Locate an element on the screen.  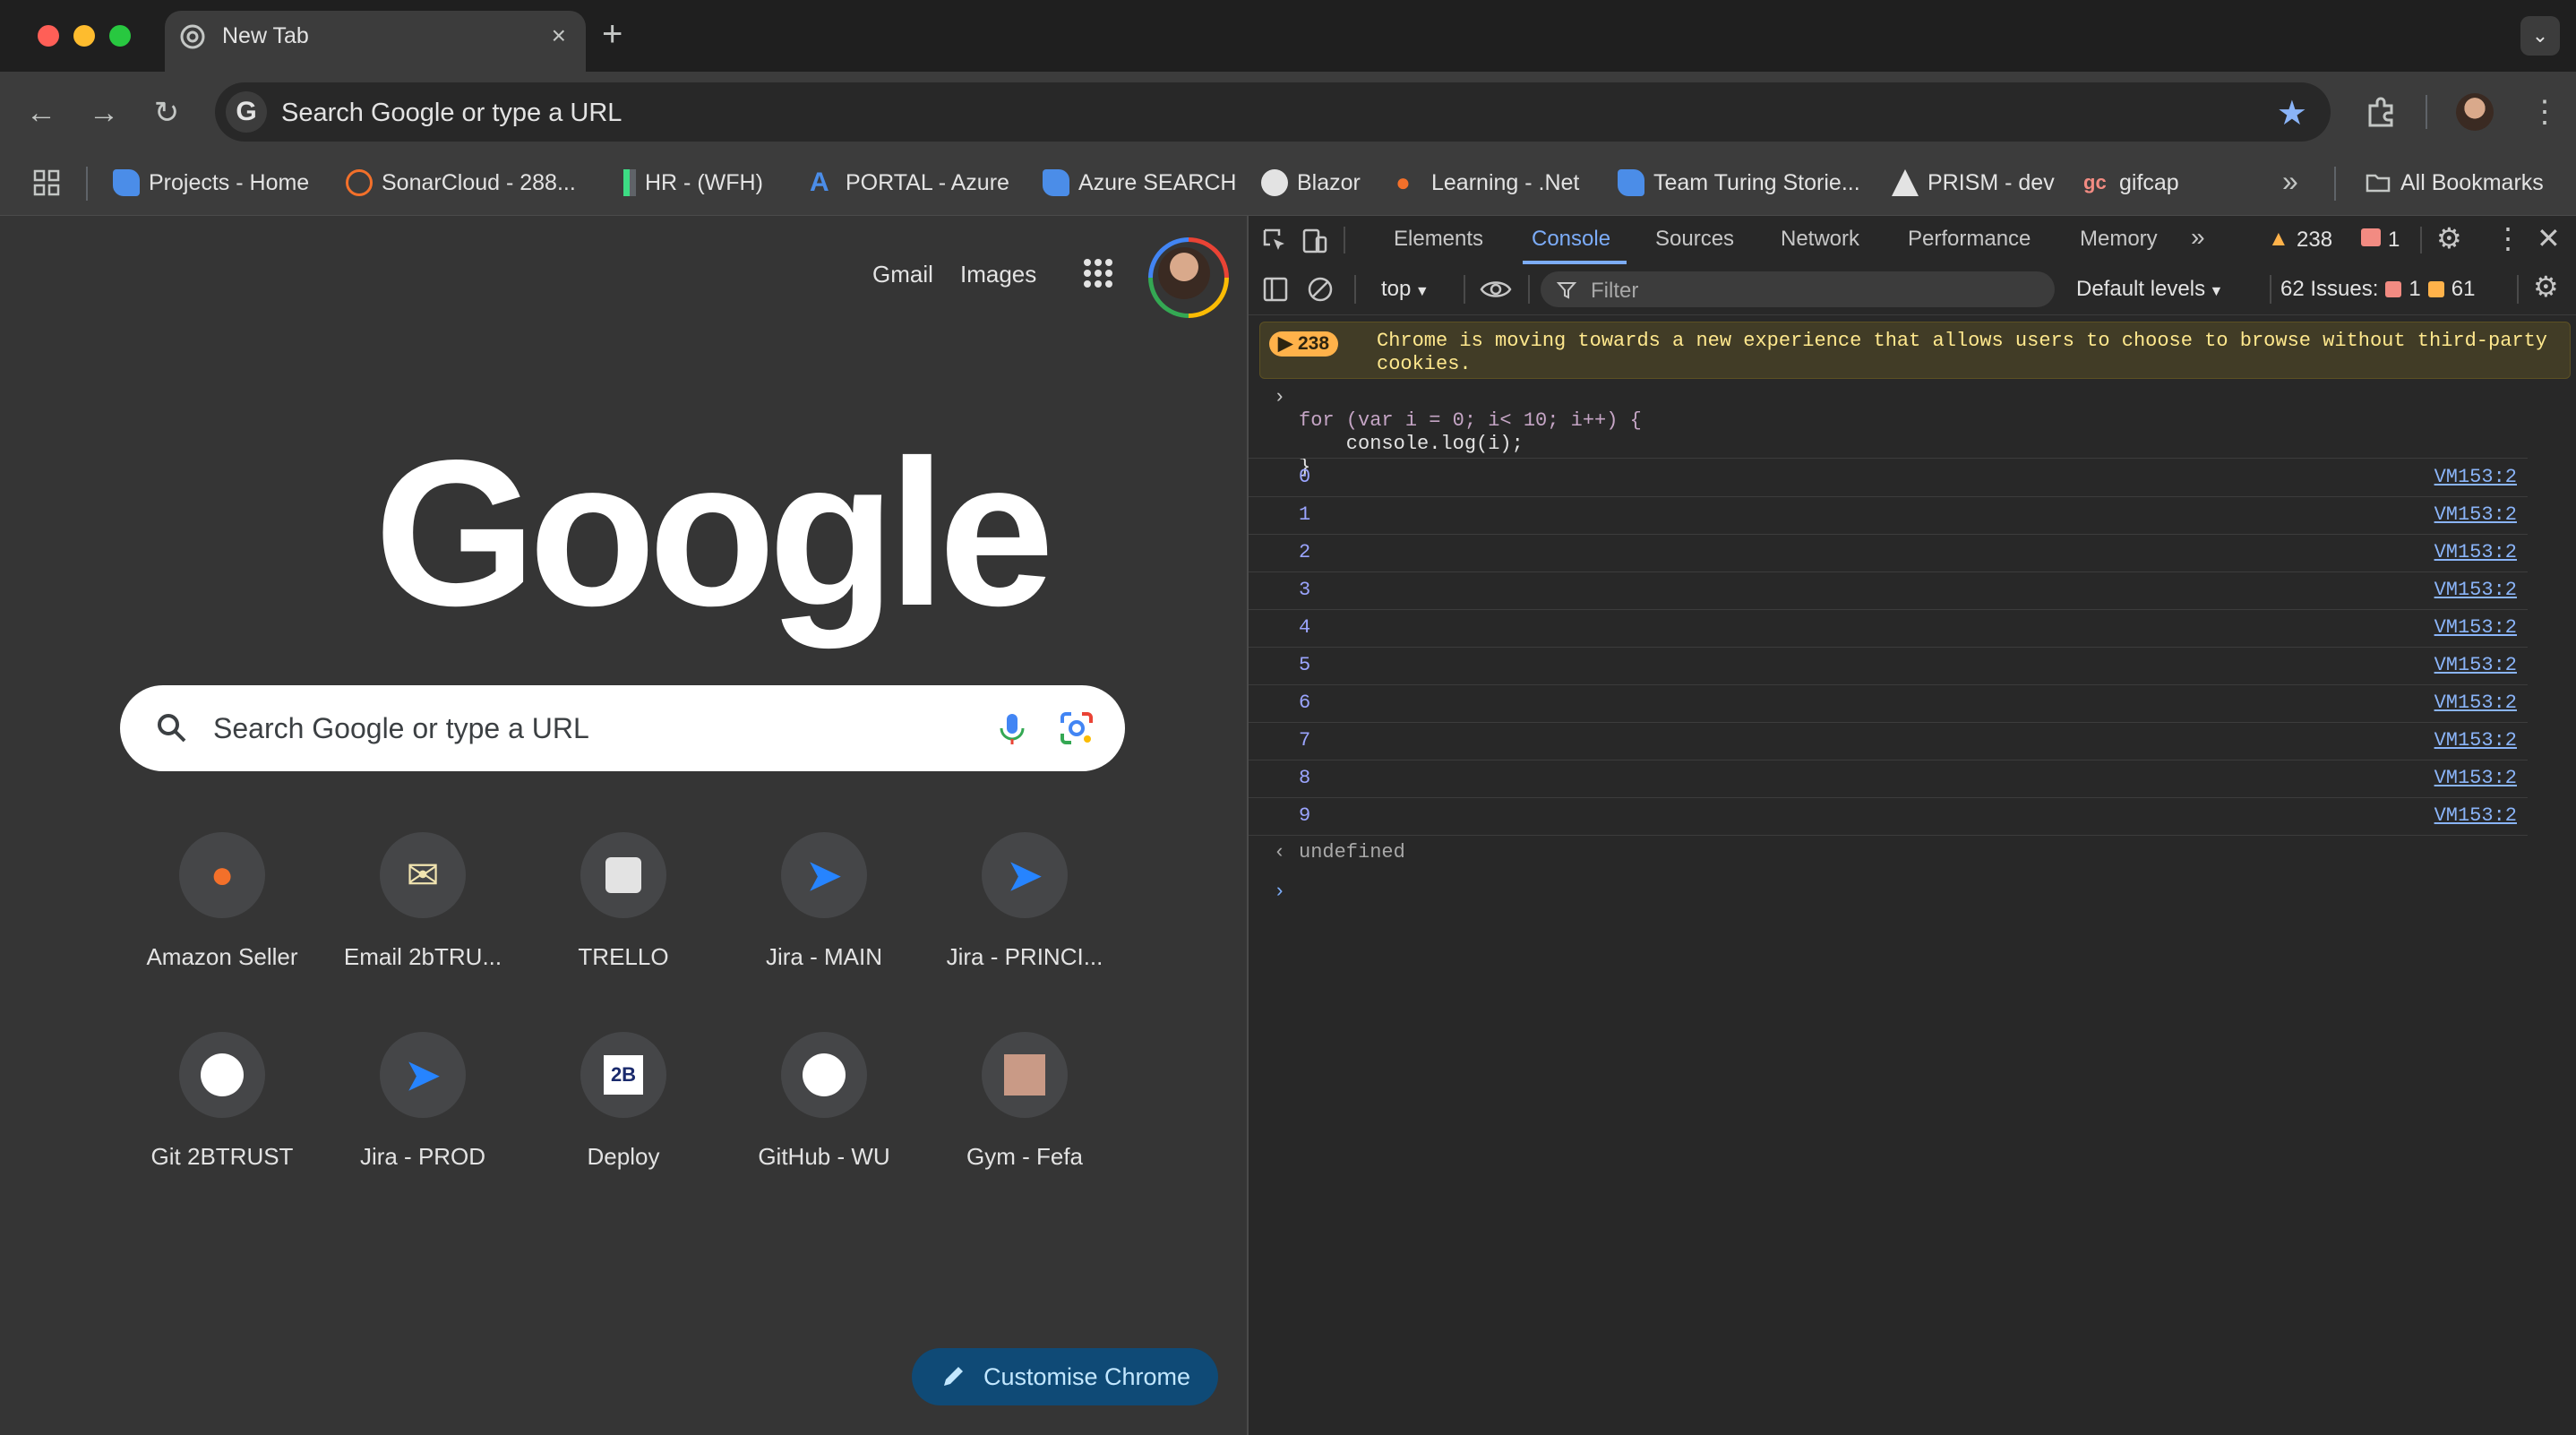
ntp-search-box: Search Google or type a URL is located at coordinates (622, 728).